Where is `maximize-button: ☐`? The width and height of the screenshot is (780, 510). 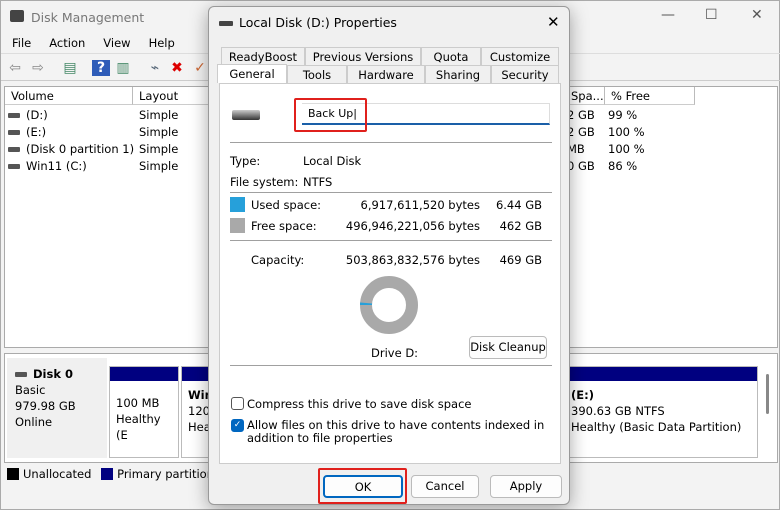 maximize-button: ☐ is located at coordinates (711, 15).